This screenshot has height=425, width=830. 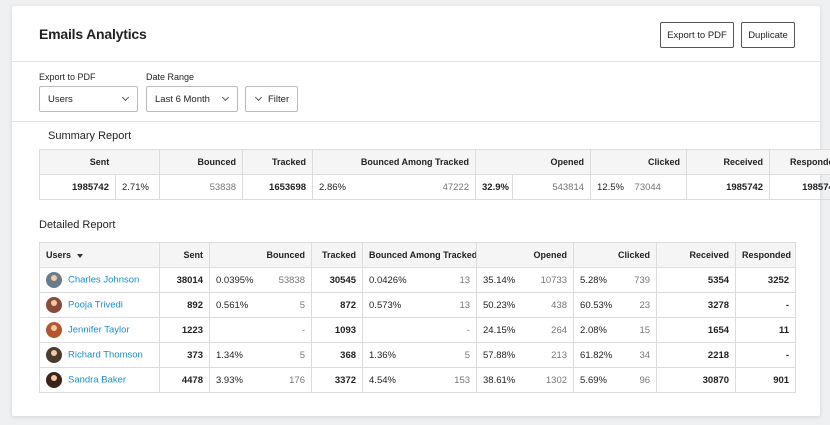 What do you see at coordinates (696, 380) in the screenshot?
I see `received-cell: 30870` at bounding box center [696, 380].